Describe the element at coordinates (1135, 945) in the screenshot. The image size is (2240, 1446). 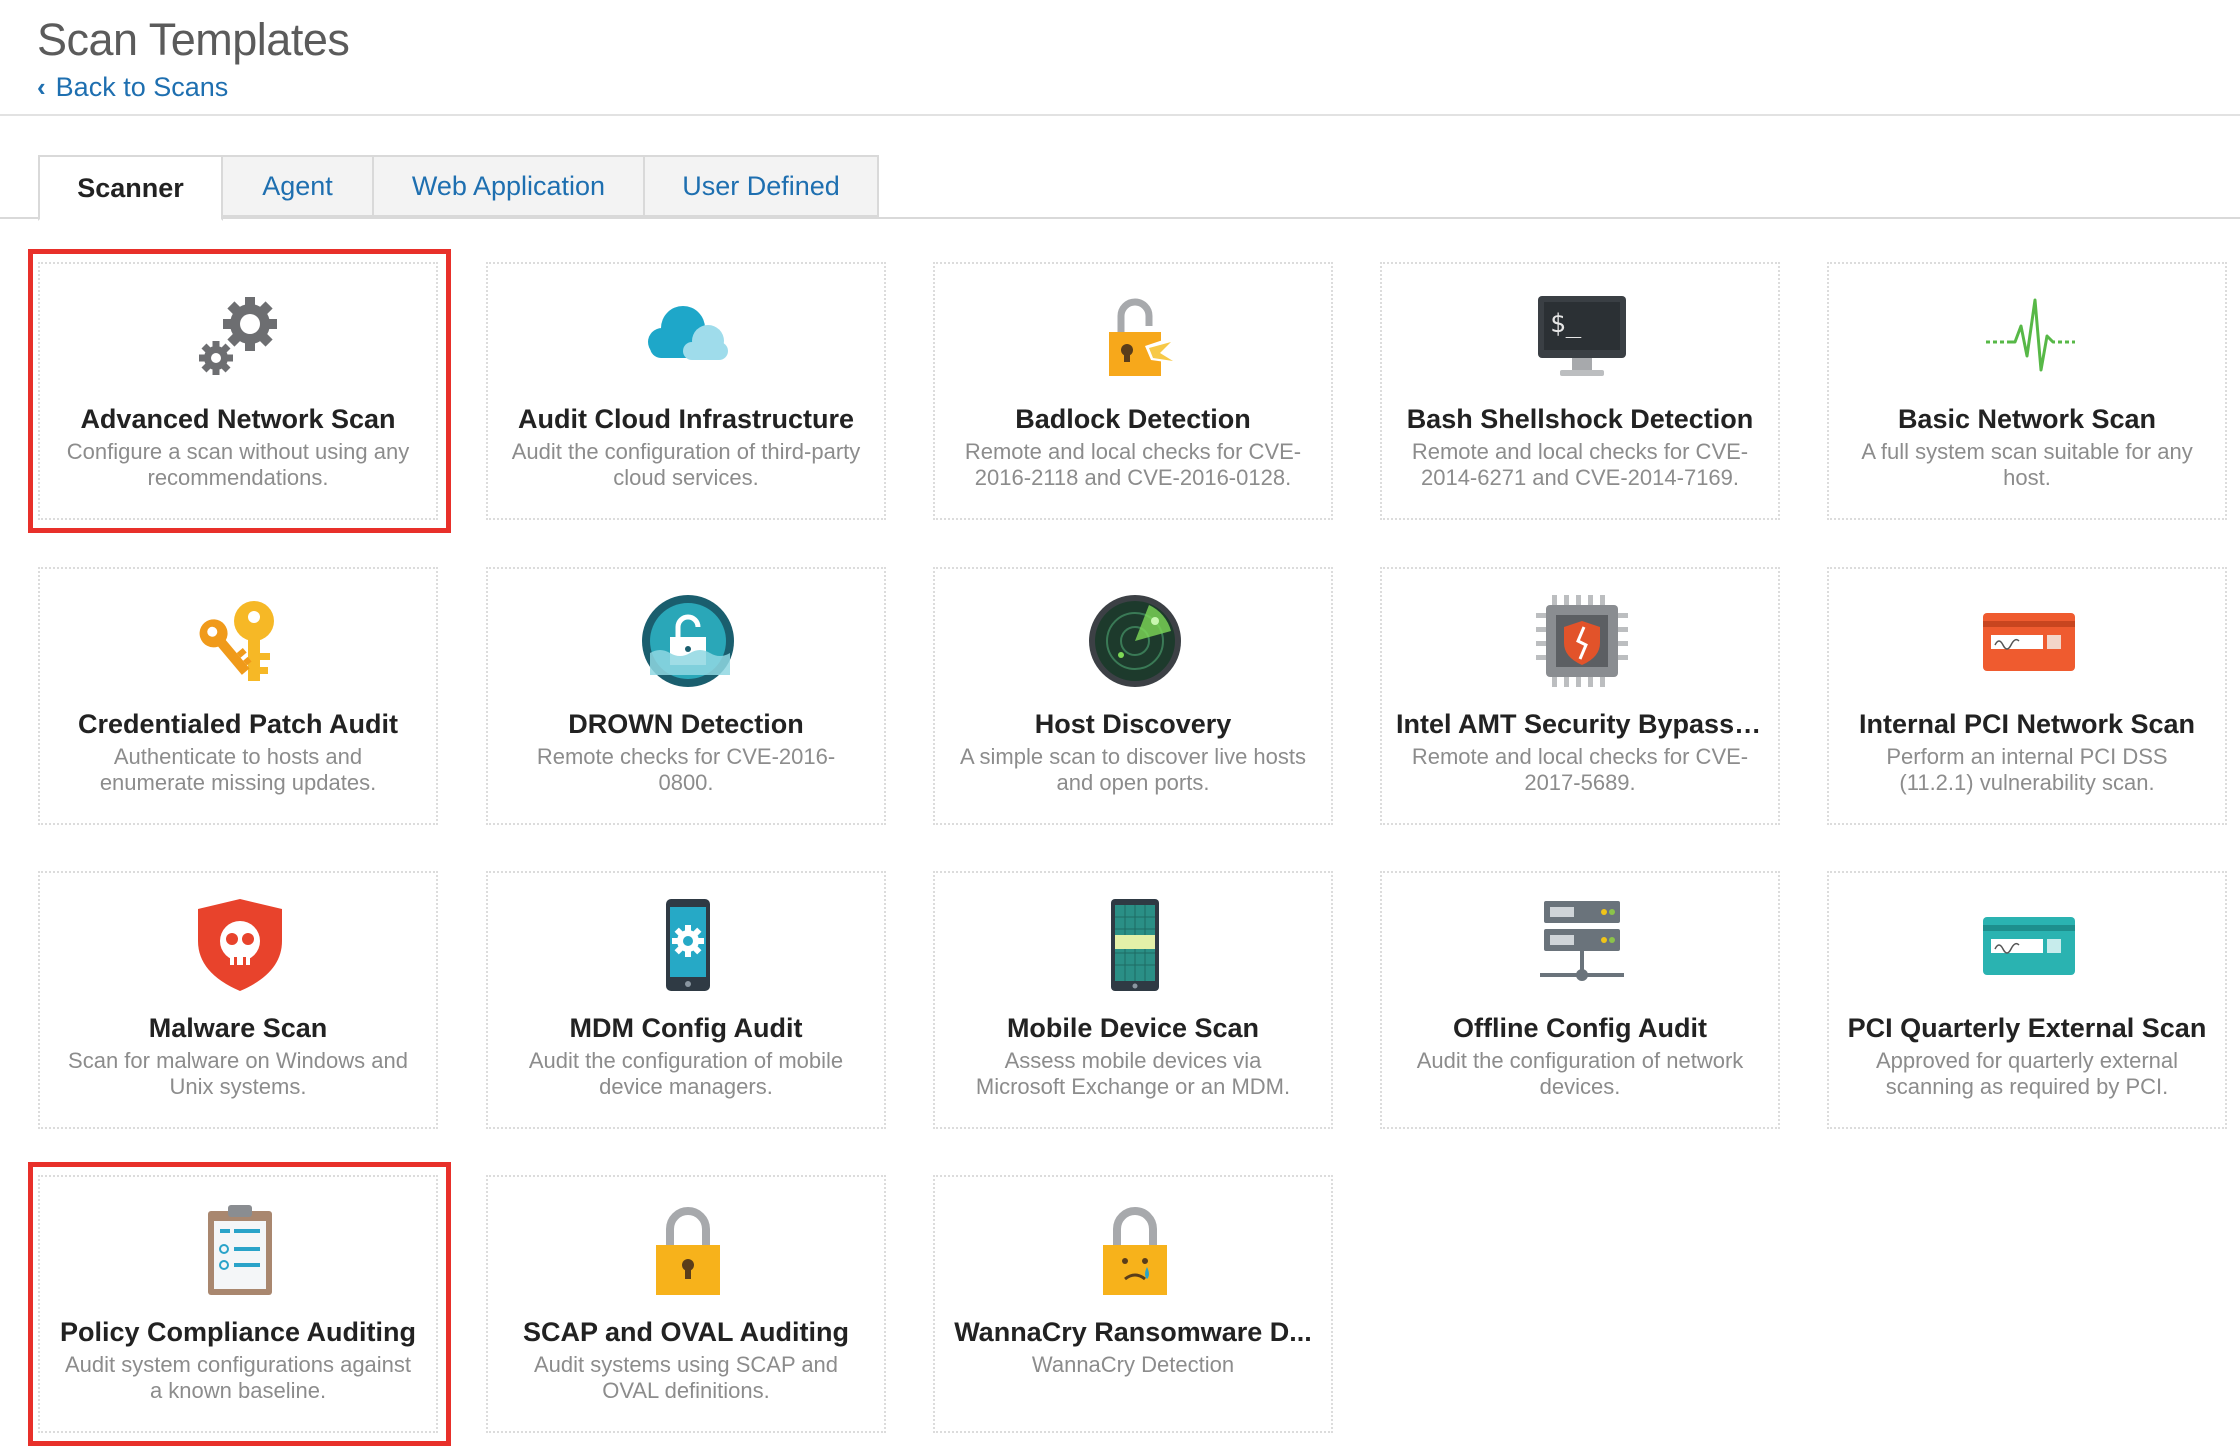
I see `mobile-device-icon` at that location.